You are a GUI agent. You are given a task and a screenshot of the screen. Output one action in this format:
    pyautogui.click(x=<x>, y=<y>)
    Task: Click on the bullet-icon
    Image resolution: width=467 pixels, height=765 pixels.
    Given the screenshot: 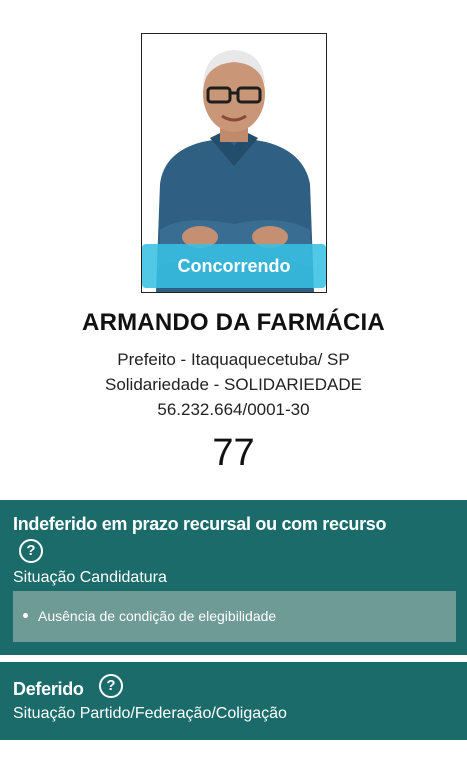 What is the action you would take?
    pyautogui.click(x=25, y=615)
    